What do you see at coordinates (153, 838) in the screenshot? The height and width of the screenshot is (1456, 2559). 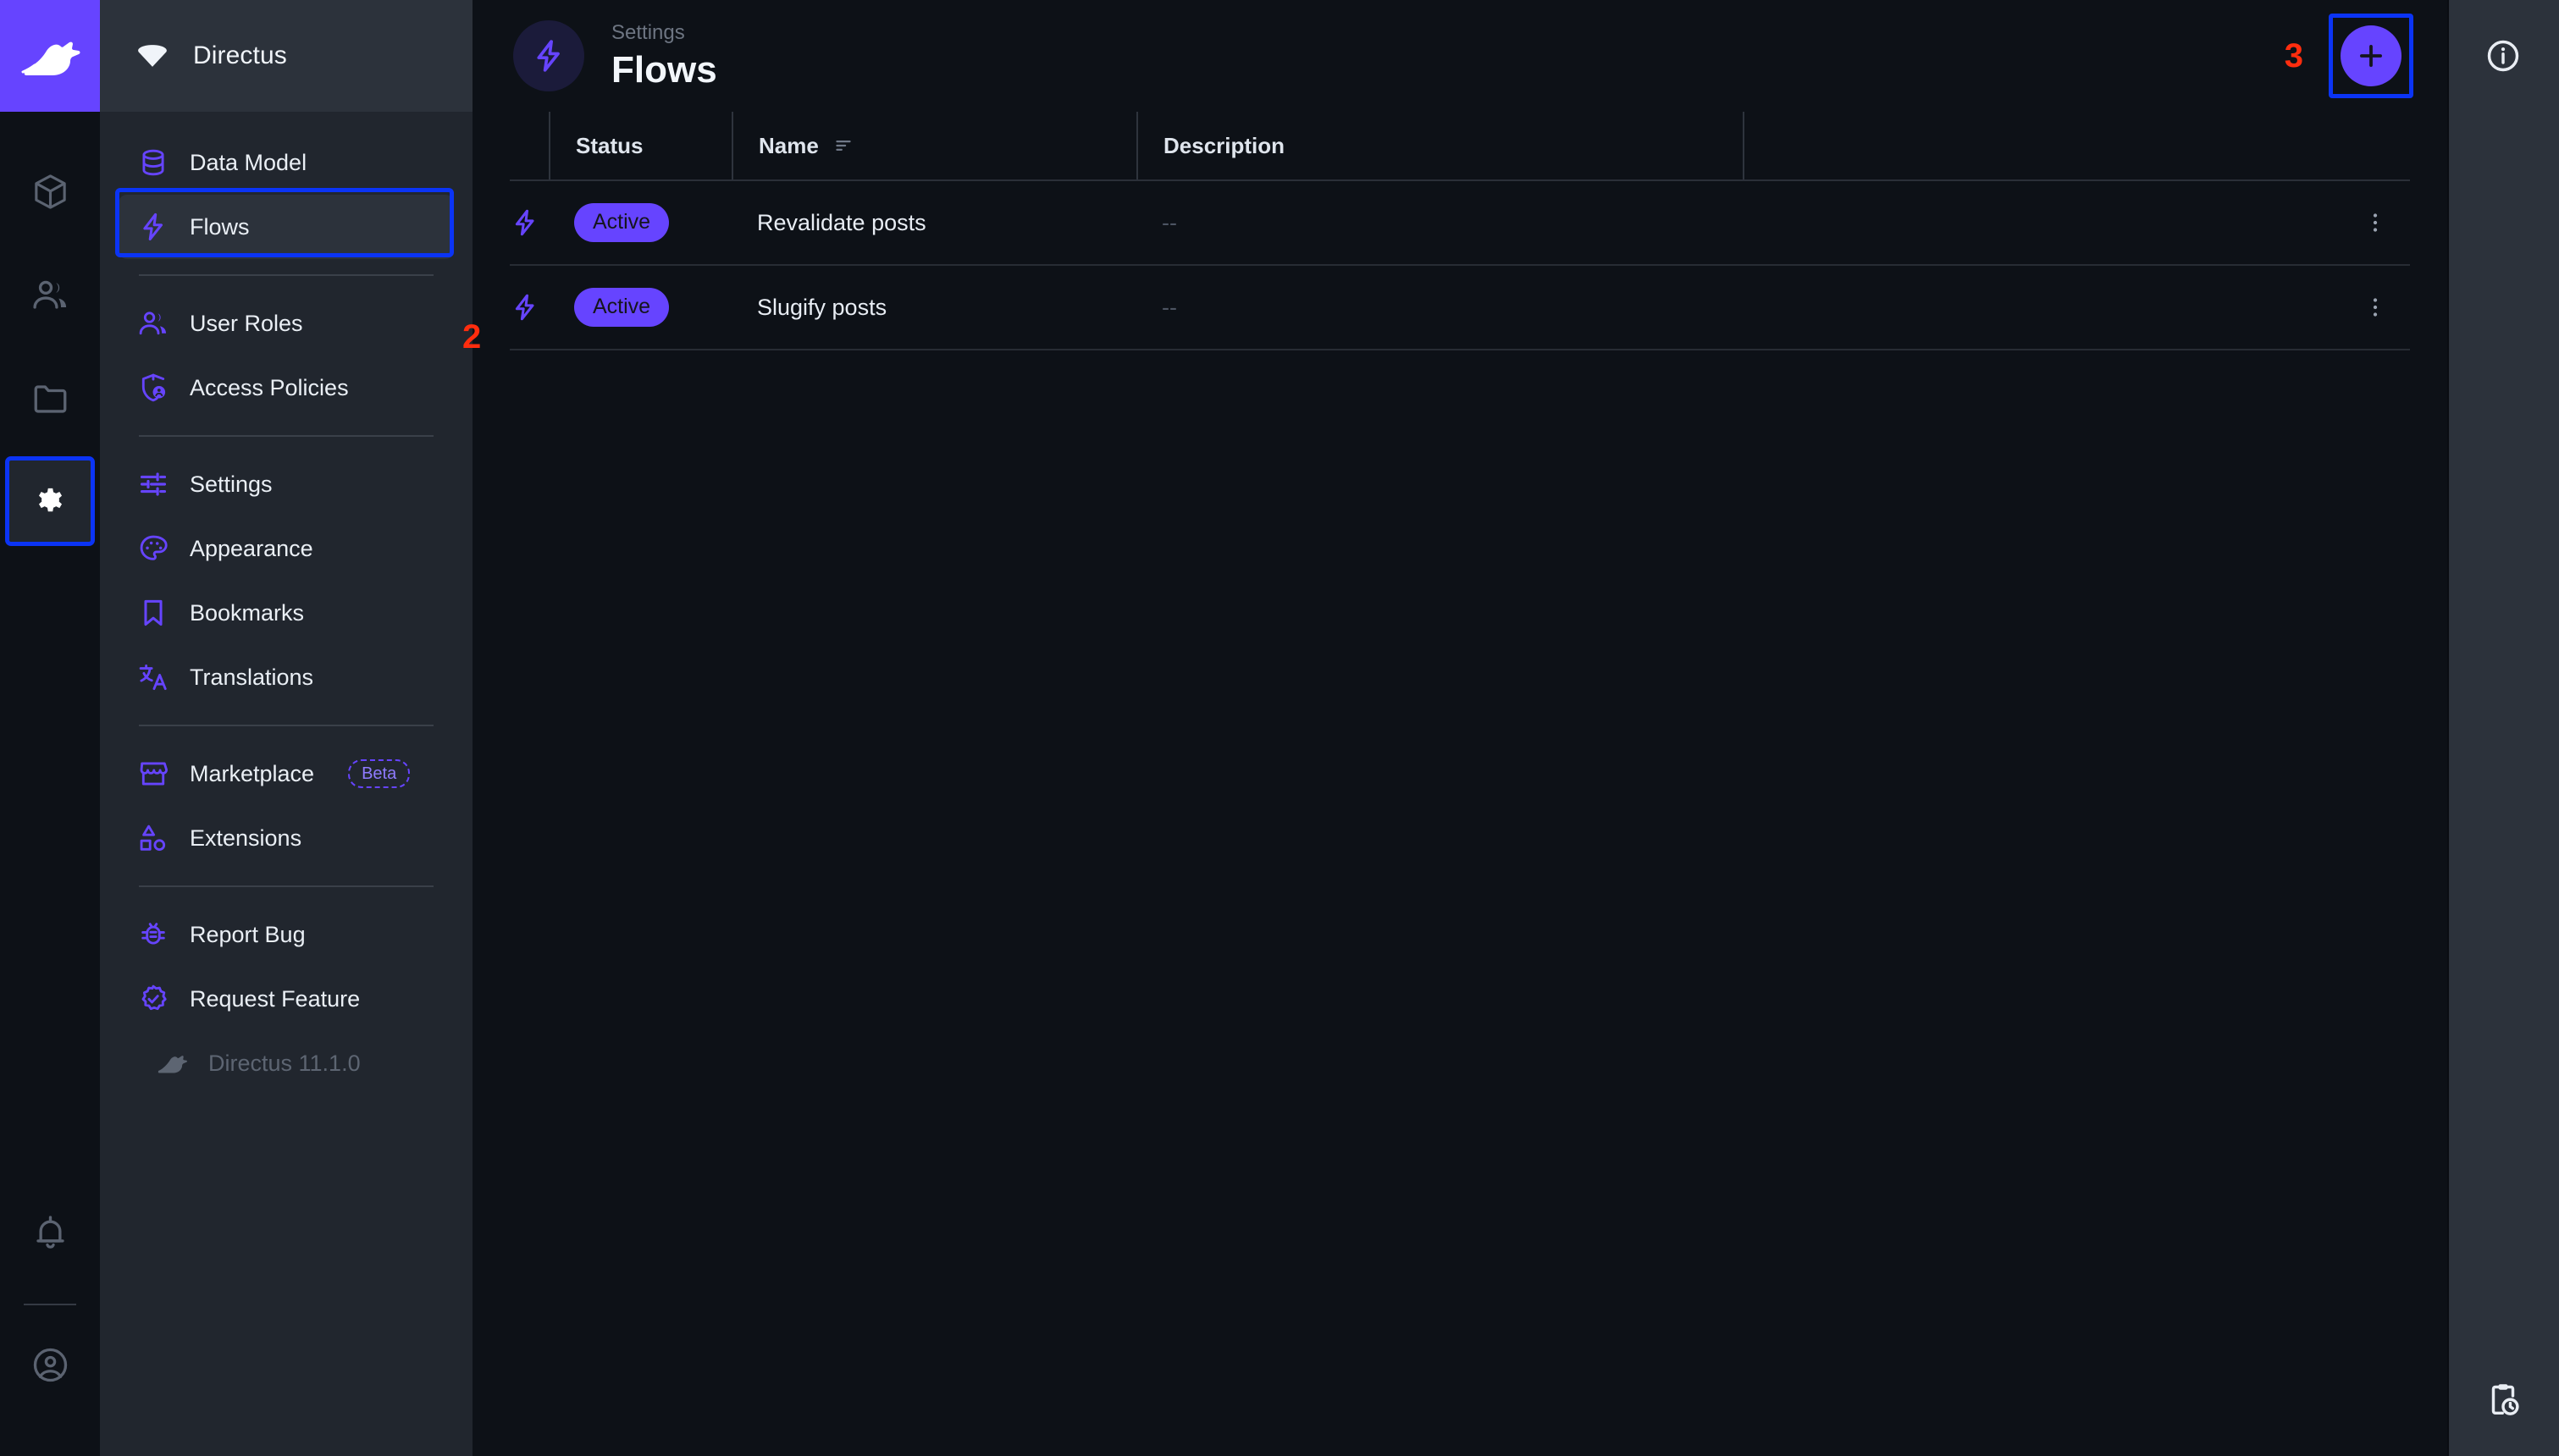 I see `shapes-icon` at bounding box center [153, 838].